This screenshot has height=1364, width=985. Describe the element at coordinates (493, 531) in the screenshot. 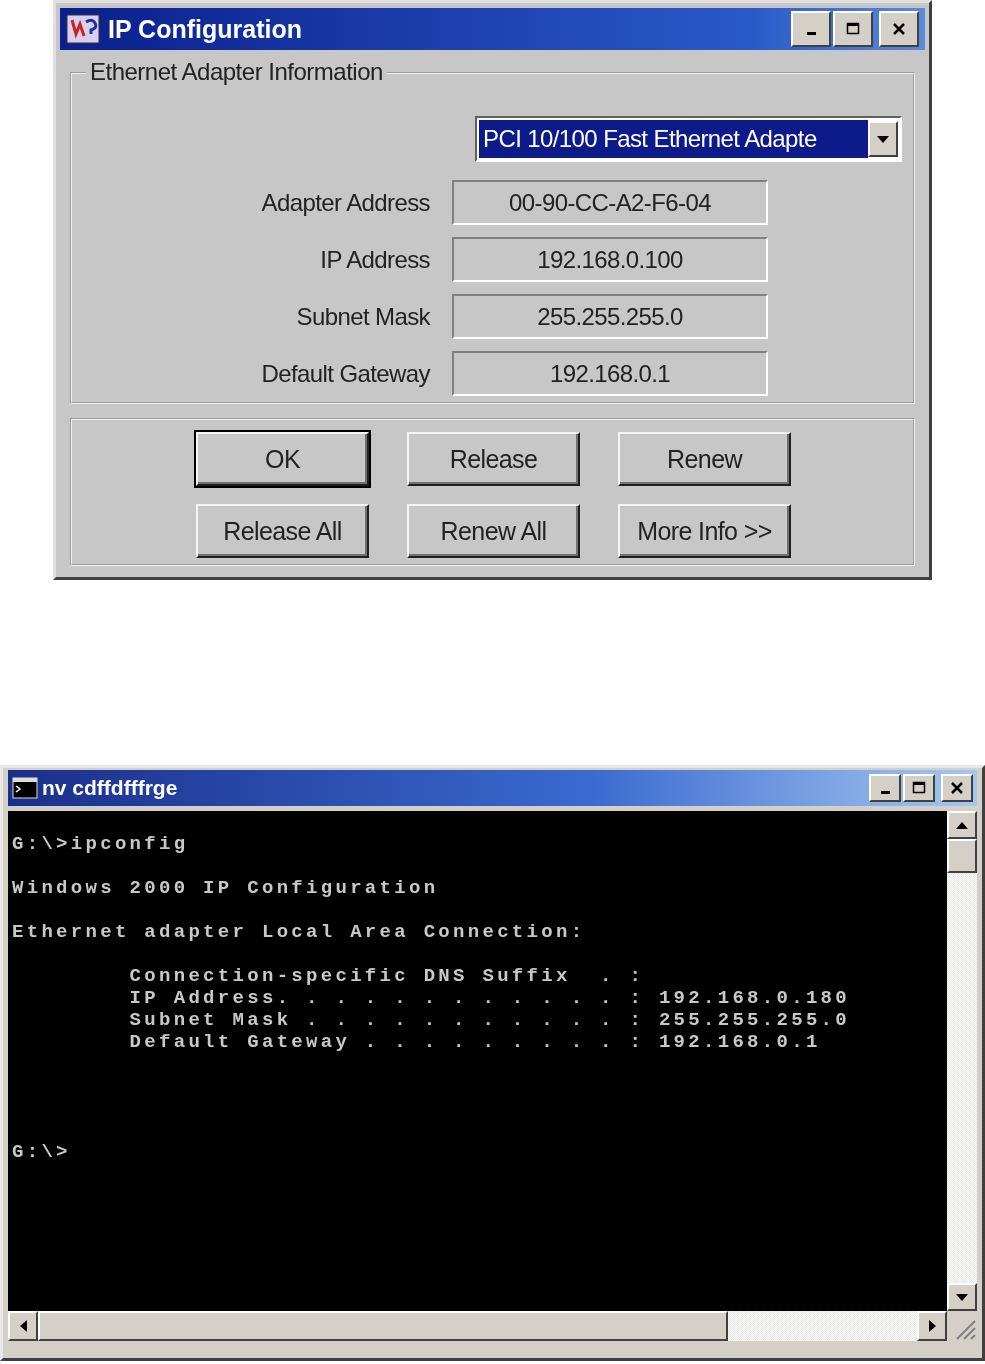

I see `dialog-button: Renew All` at that location.